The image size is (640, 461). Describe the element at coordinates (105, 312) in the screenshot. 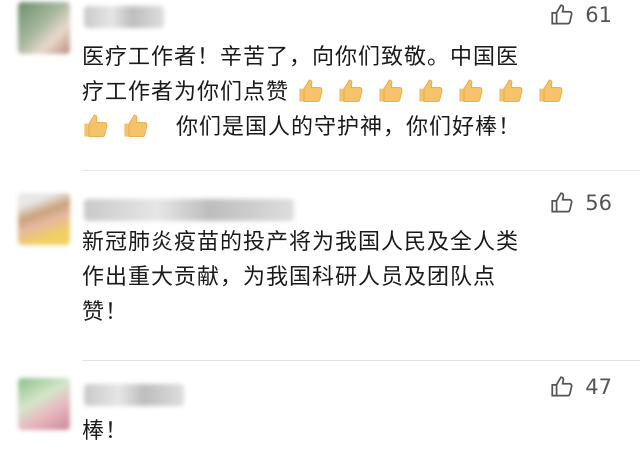

I see `comment-line: 赞！` at that location.